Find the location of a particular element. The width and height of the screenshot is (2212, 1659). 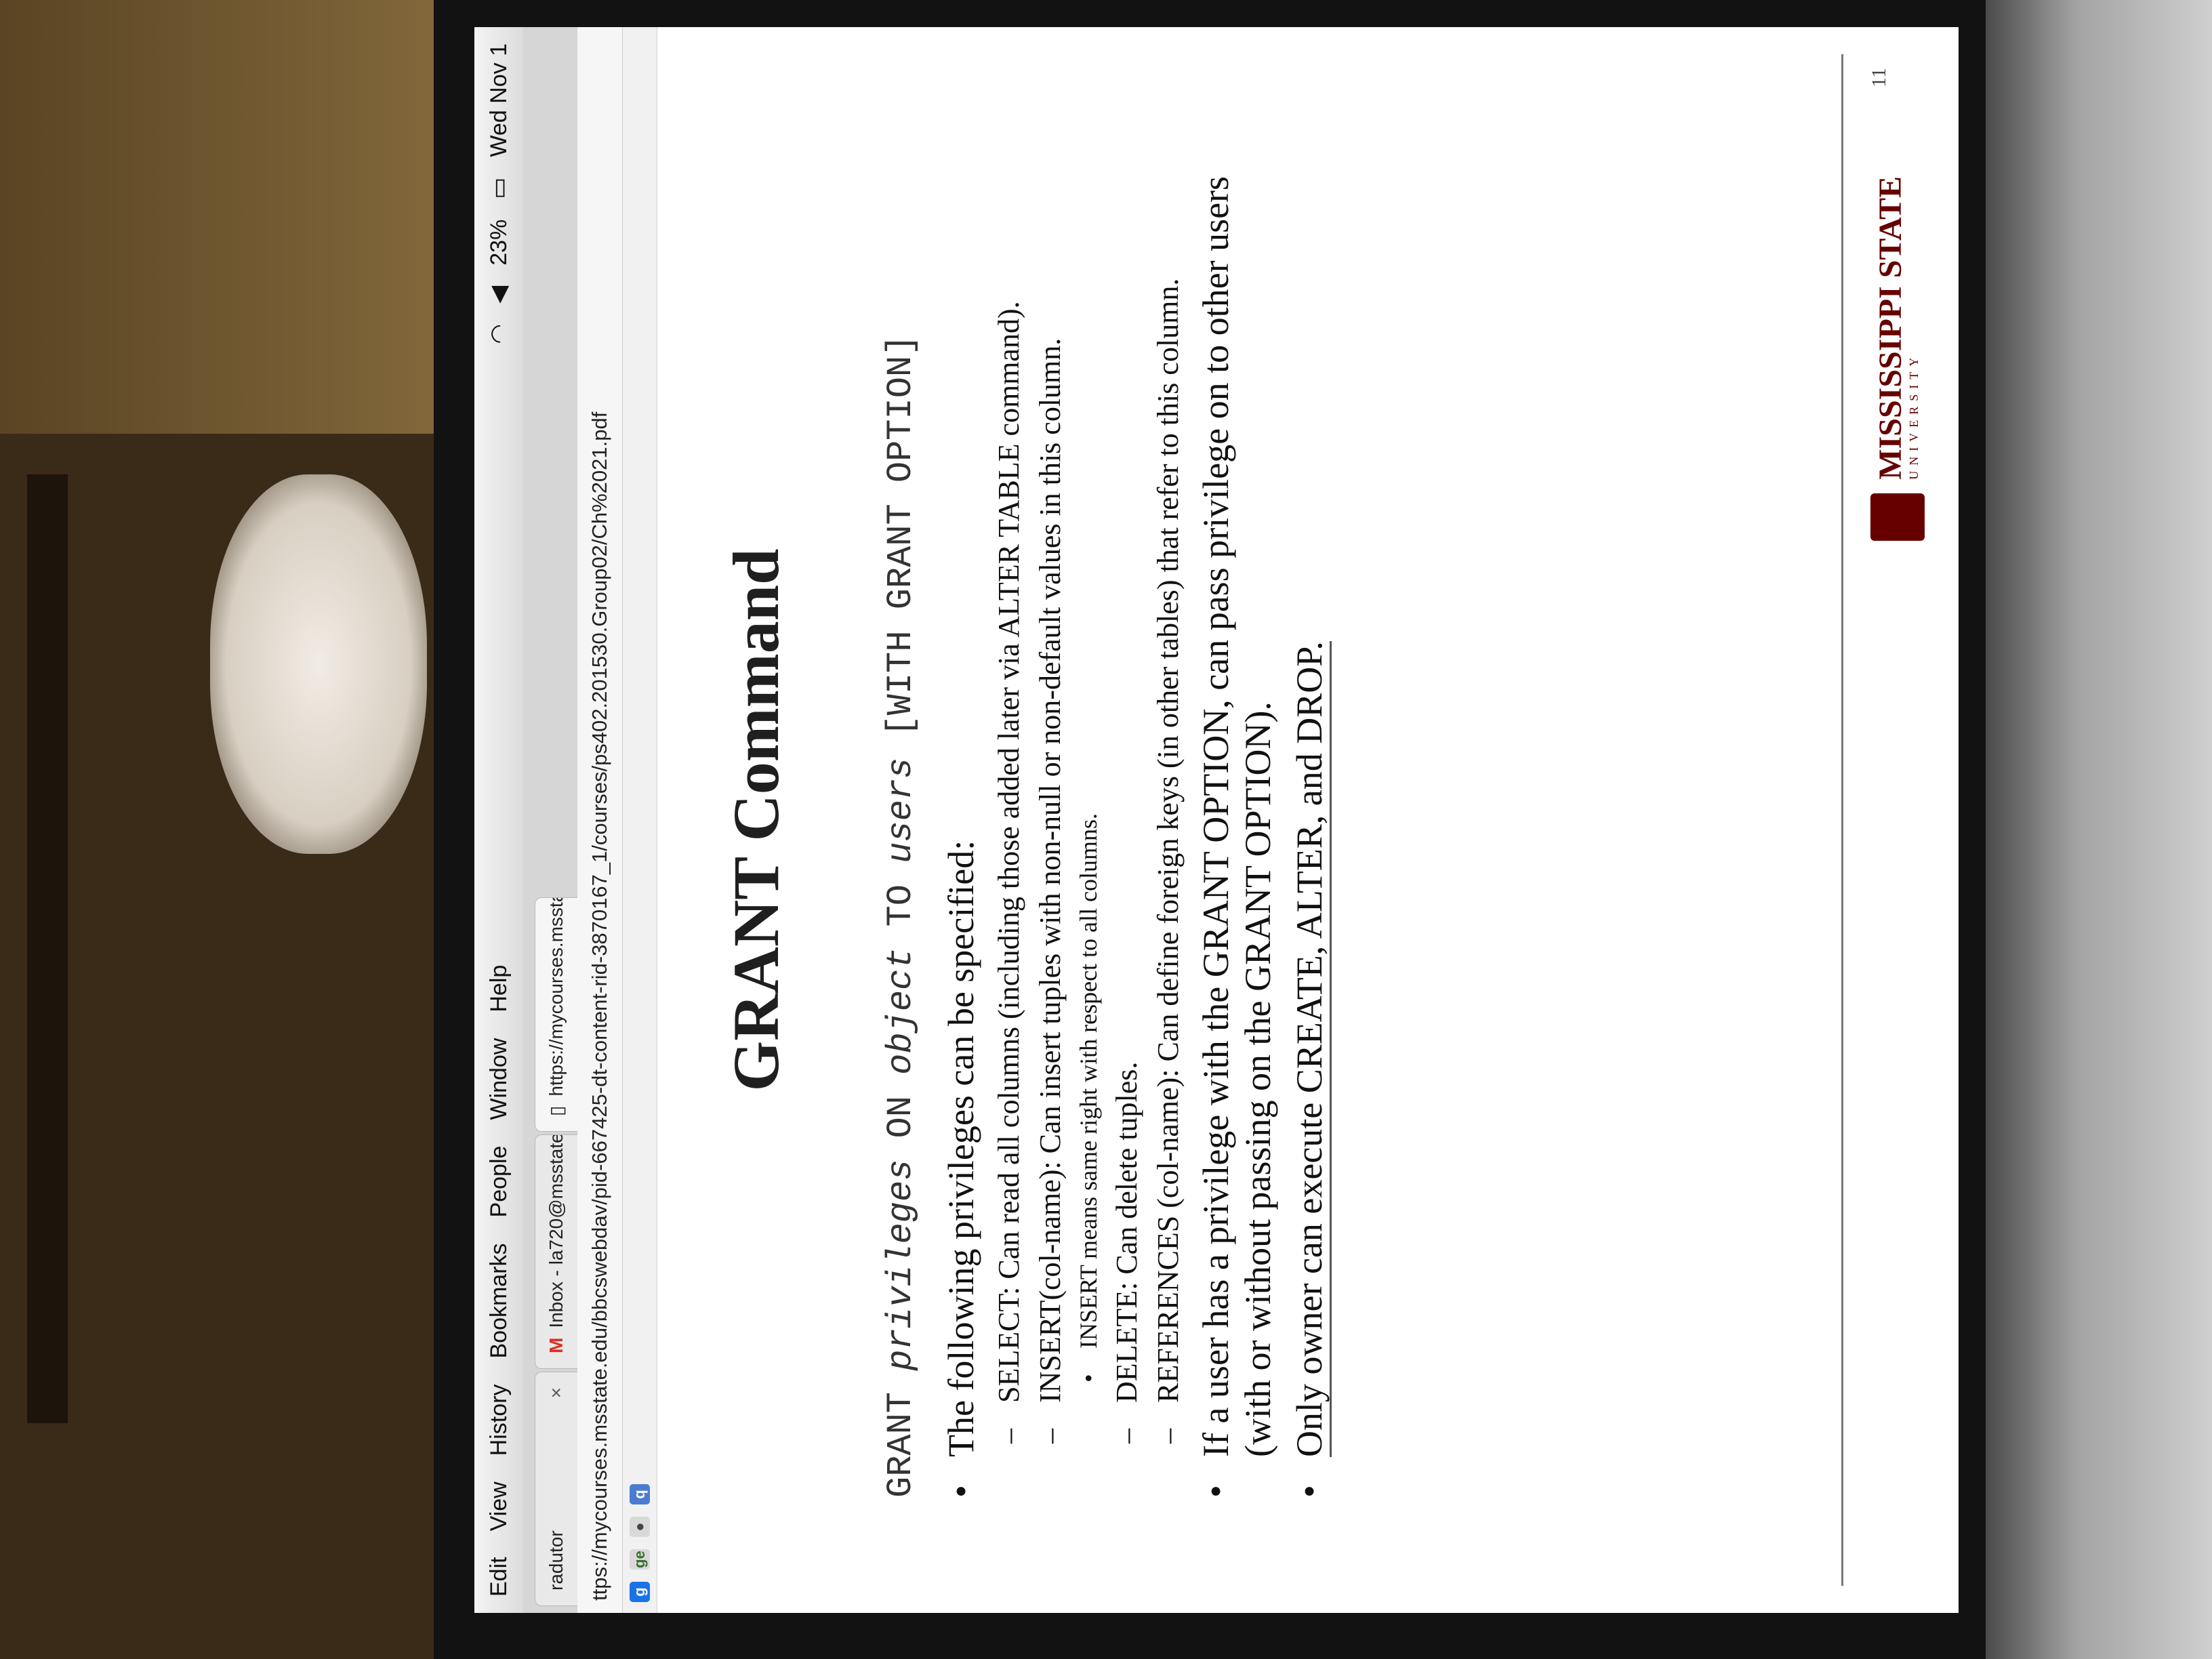

syntax-object: object is located at coordinates (901, 1011).